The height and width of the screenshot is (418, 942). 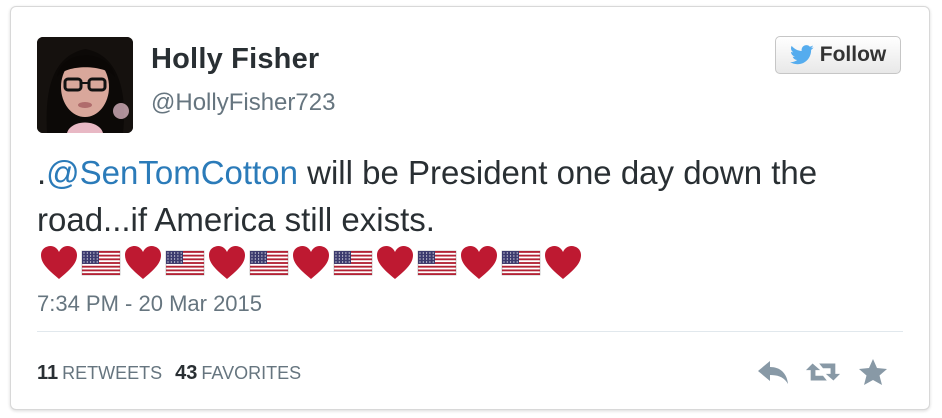 I want to click on favorites-stat: 43 Favorites, so click(x=238, y=373).